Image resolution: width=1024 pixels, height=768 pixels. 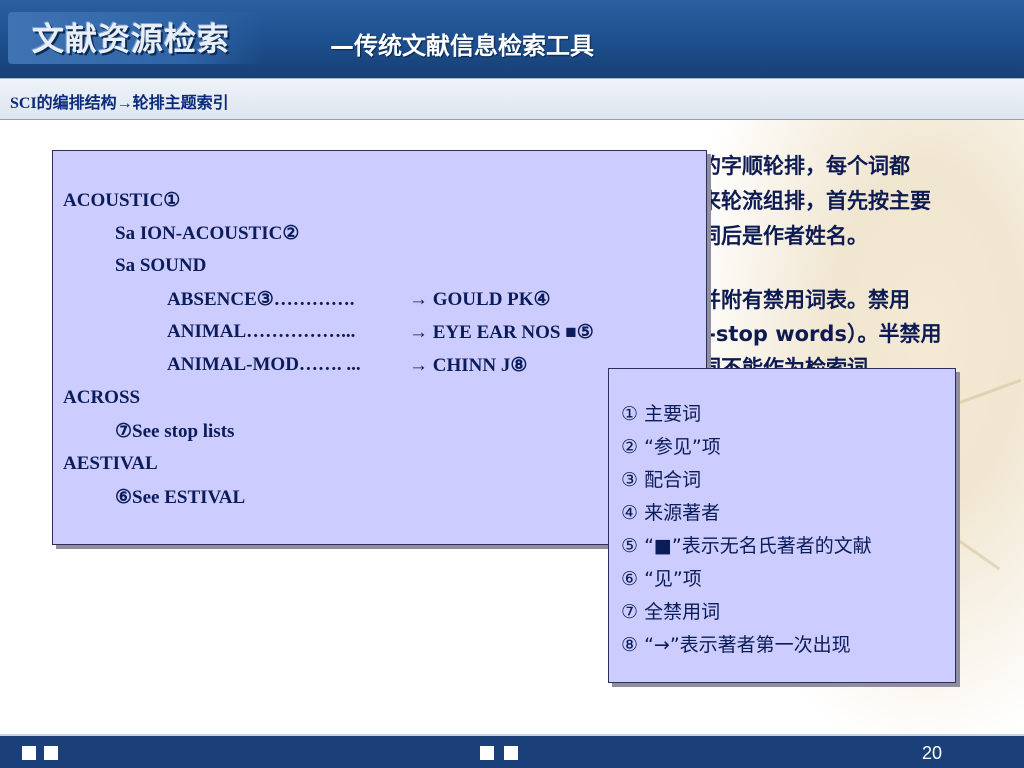 I want to click on legend-item: ① 主要词, so click(x=661, y=414).